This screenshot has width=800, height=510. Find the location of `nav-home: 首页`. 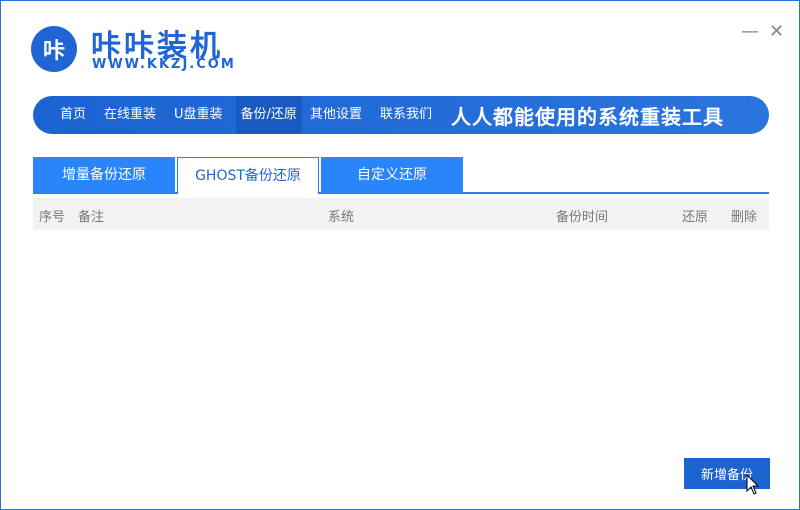

nav-home: 首页 is located at coordinates (73, 115).